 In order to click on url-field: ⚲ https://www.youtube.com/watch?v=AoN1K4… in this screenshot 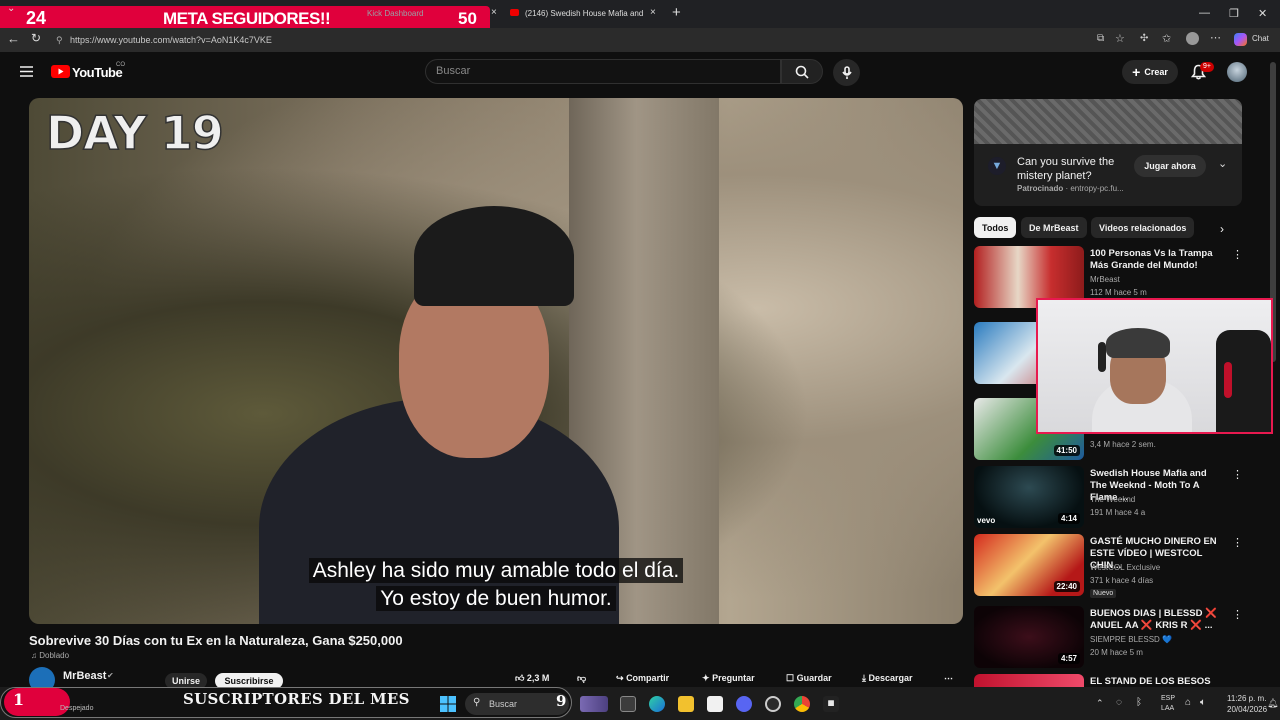, I will do `click(290, 40)`.